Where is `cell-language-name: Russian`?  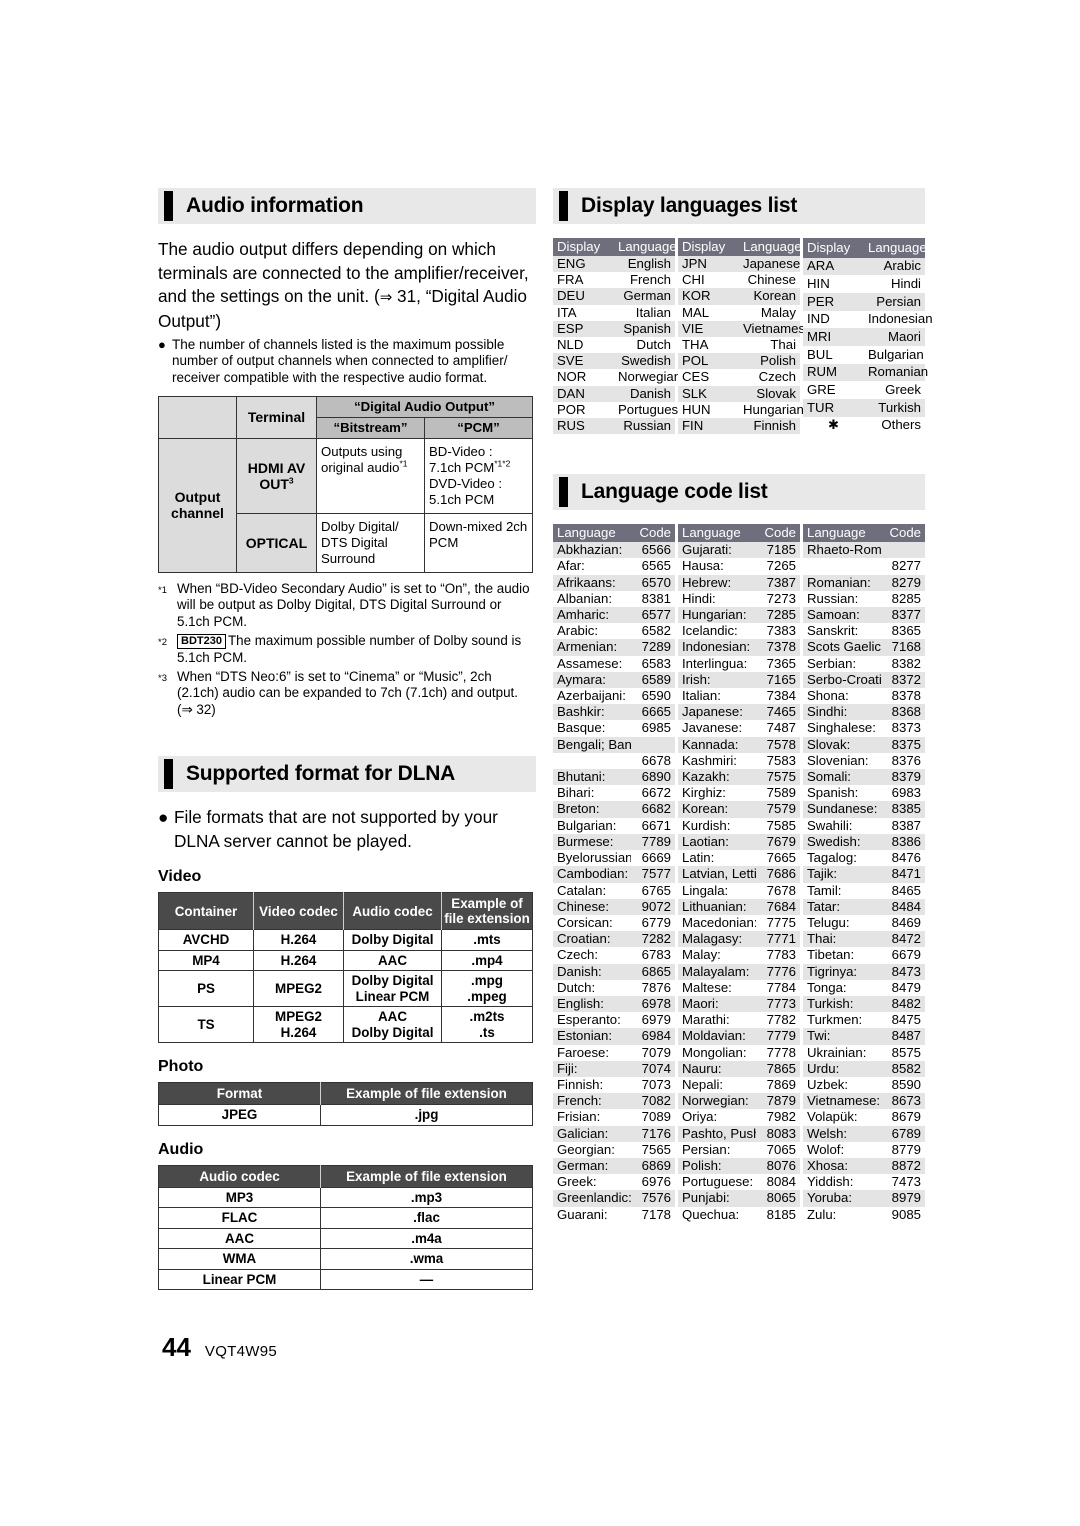
cell-language-name: Russian is located at coordinates (644, 426).